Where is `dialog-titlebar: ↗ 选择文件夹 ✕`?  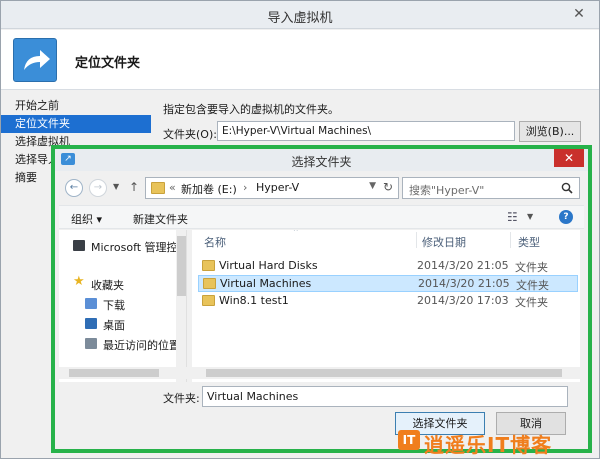
dialog-titlebar: ↗ 选择文件夹 ✕ is located at coordinates (321, 160).